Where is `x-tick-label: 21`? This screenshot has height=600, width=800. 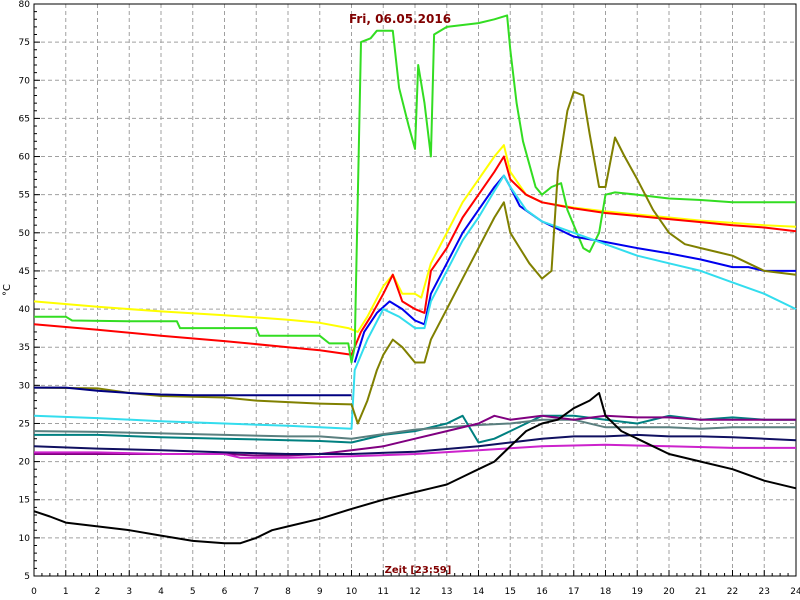
x-tick-label: 21 is located at coordinates (700, 592).